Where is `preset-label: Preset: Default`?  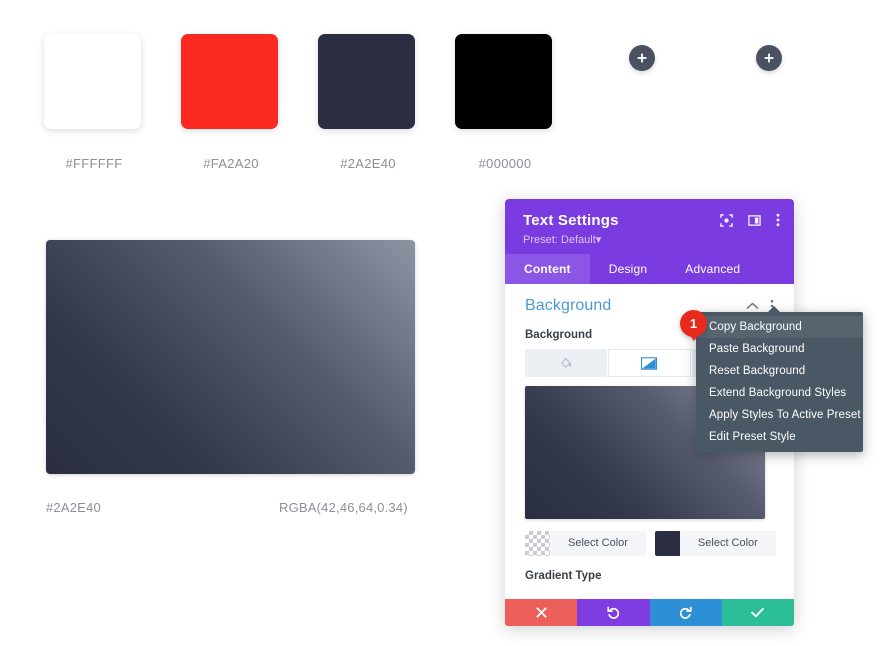
preset-label: Preset: Default is located at coordinates (559, 240).